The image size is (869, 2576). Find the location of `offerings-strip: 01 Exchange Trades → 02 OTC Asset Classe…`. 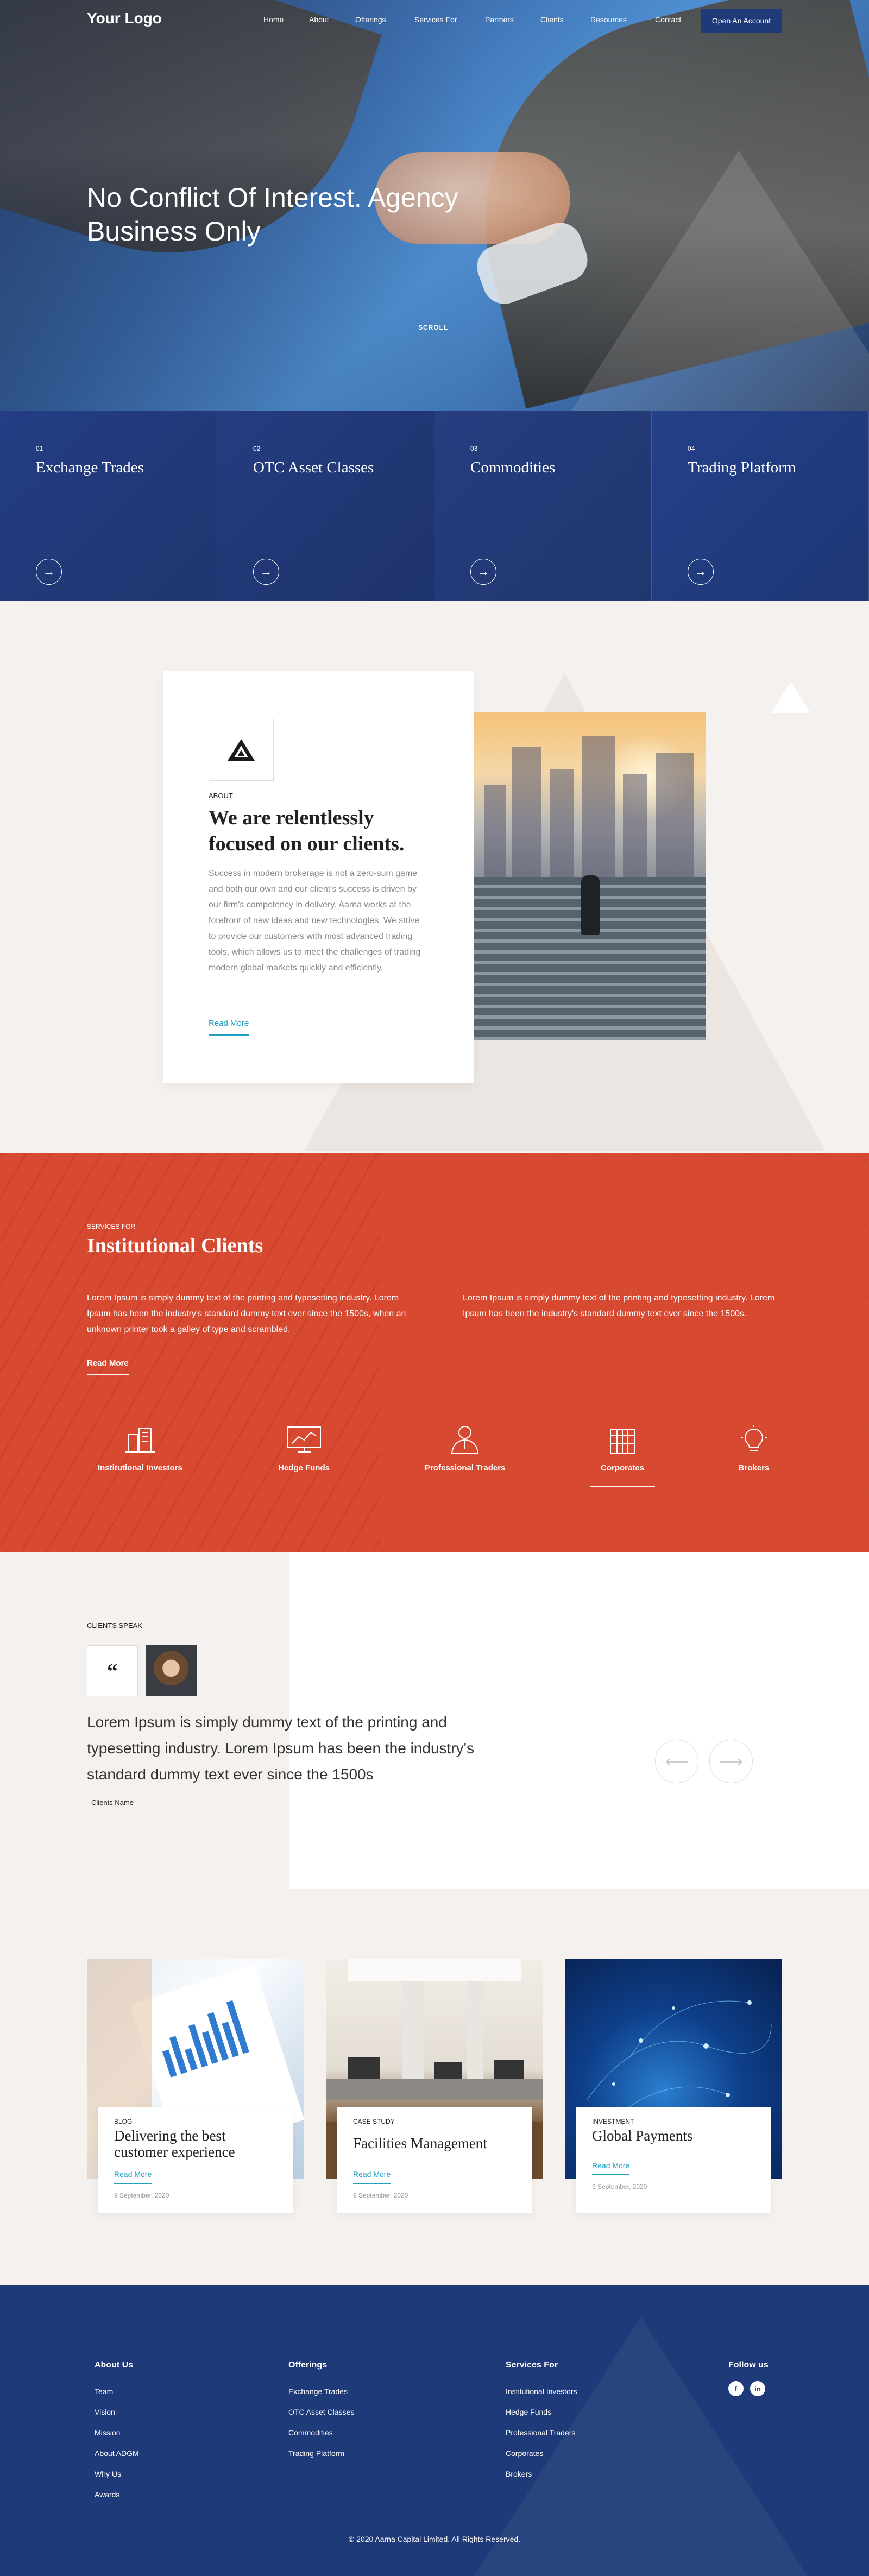

offerings-strip: 01 Exchange Trades → 02 OTC Asset Classe… is located at coordinates (434, 506).